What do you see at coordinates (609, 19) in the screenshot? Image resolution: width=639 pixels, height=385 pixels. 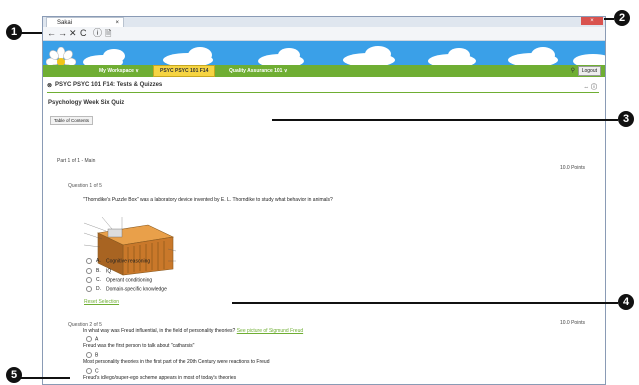 I see `callout-2-leader` at bounding box center [609, 19].